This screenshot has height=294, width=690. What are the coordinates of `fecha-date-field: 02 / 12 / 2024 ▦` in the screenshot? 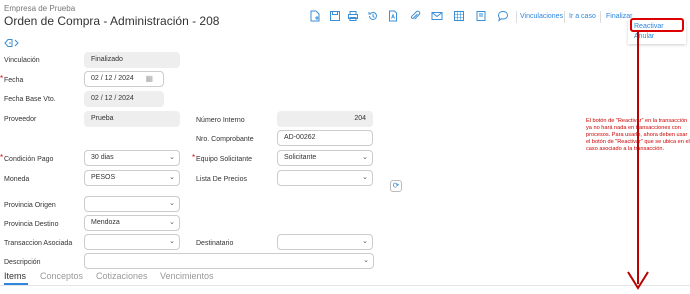 It's located at (124, 79).